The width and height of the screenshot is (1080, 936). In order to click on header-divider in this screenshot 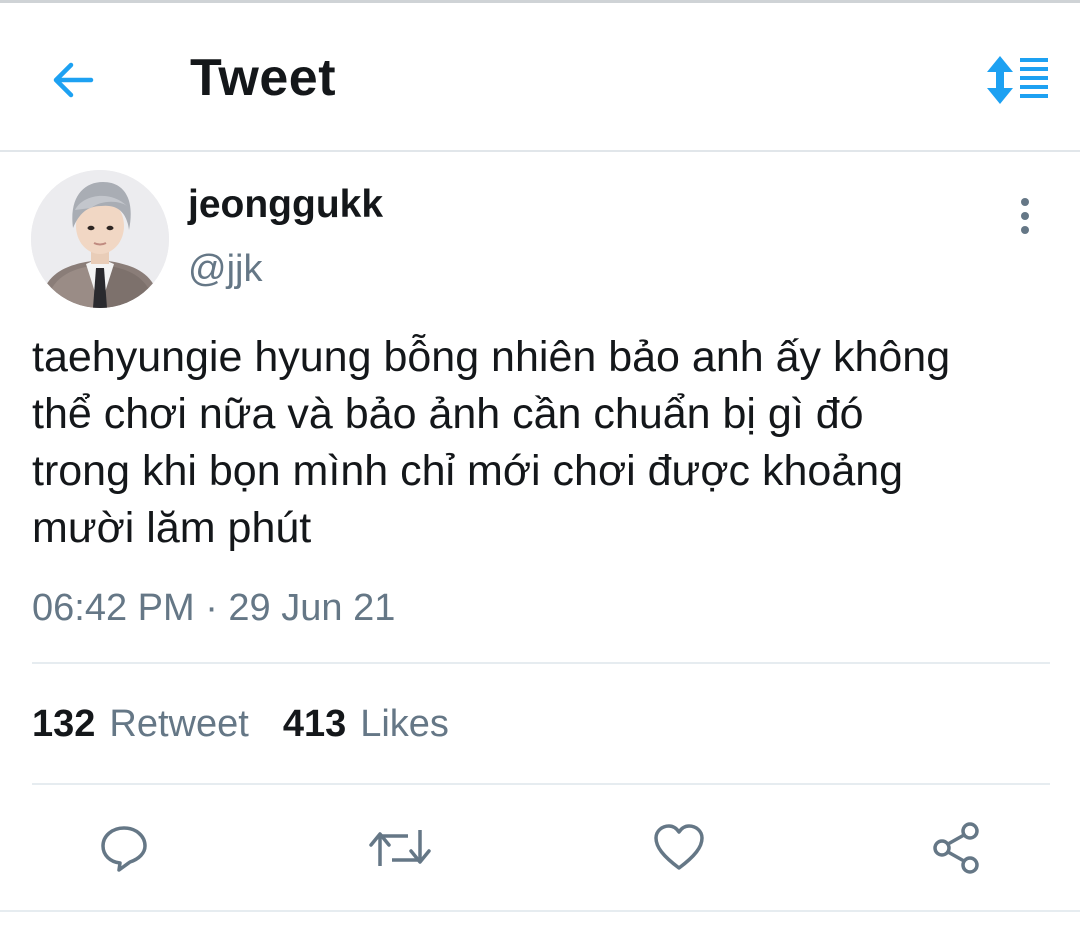, I will do `click(540, 151)`.